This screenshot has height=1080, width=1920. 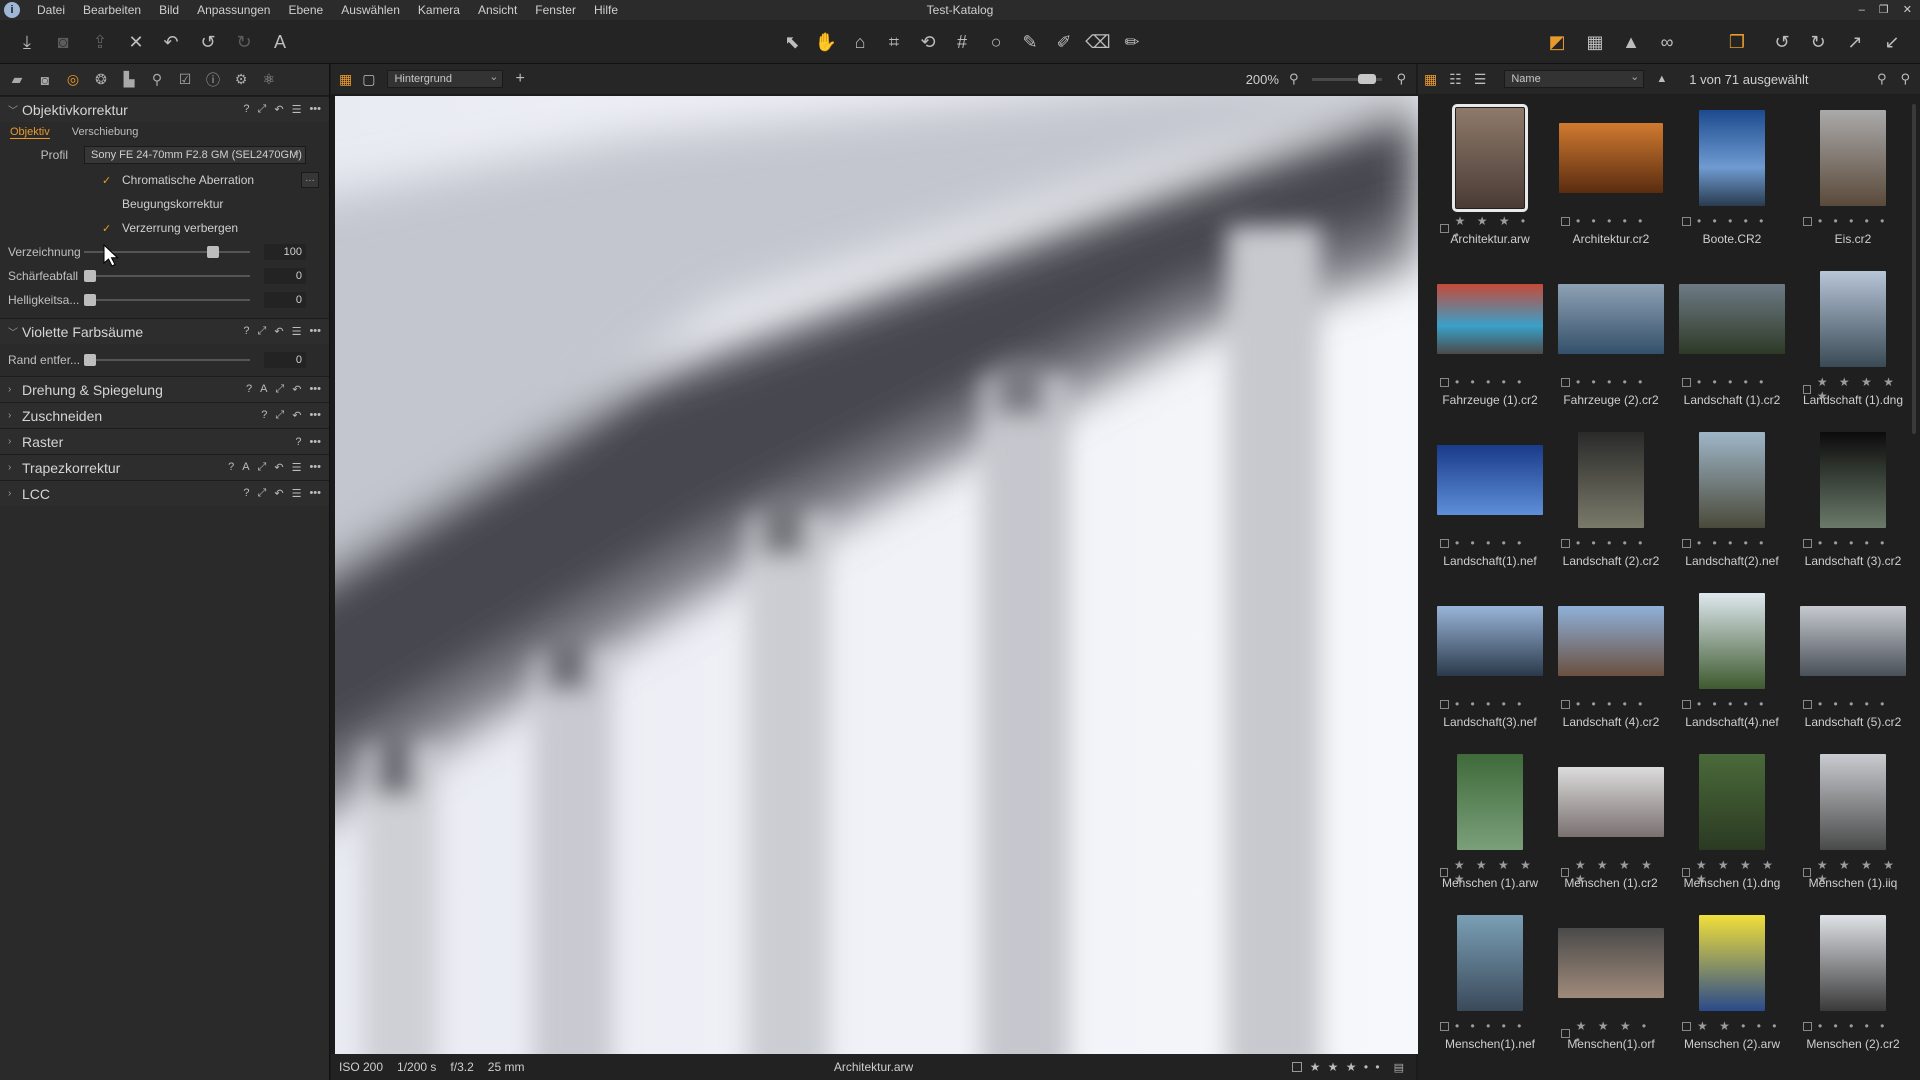 I want to click on thumbnail-cell: ★ ★ ★ • • Menschen(1).orf, so click(x=1611, y=991).